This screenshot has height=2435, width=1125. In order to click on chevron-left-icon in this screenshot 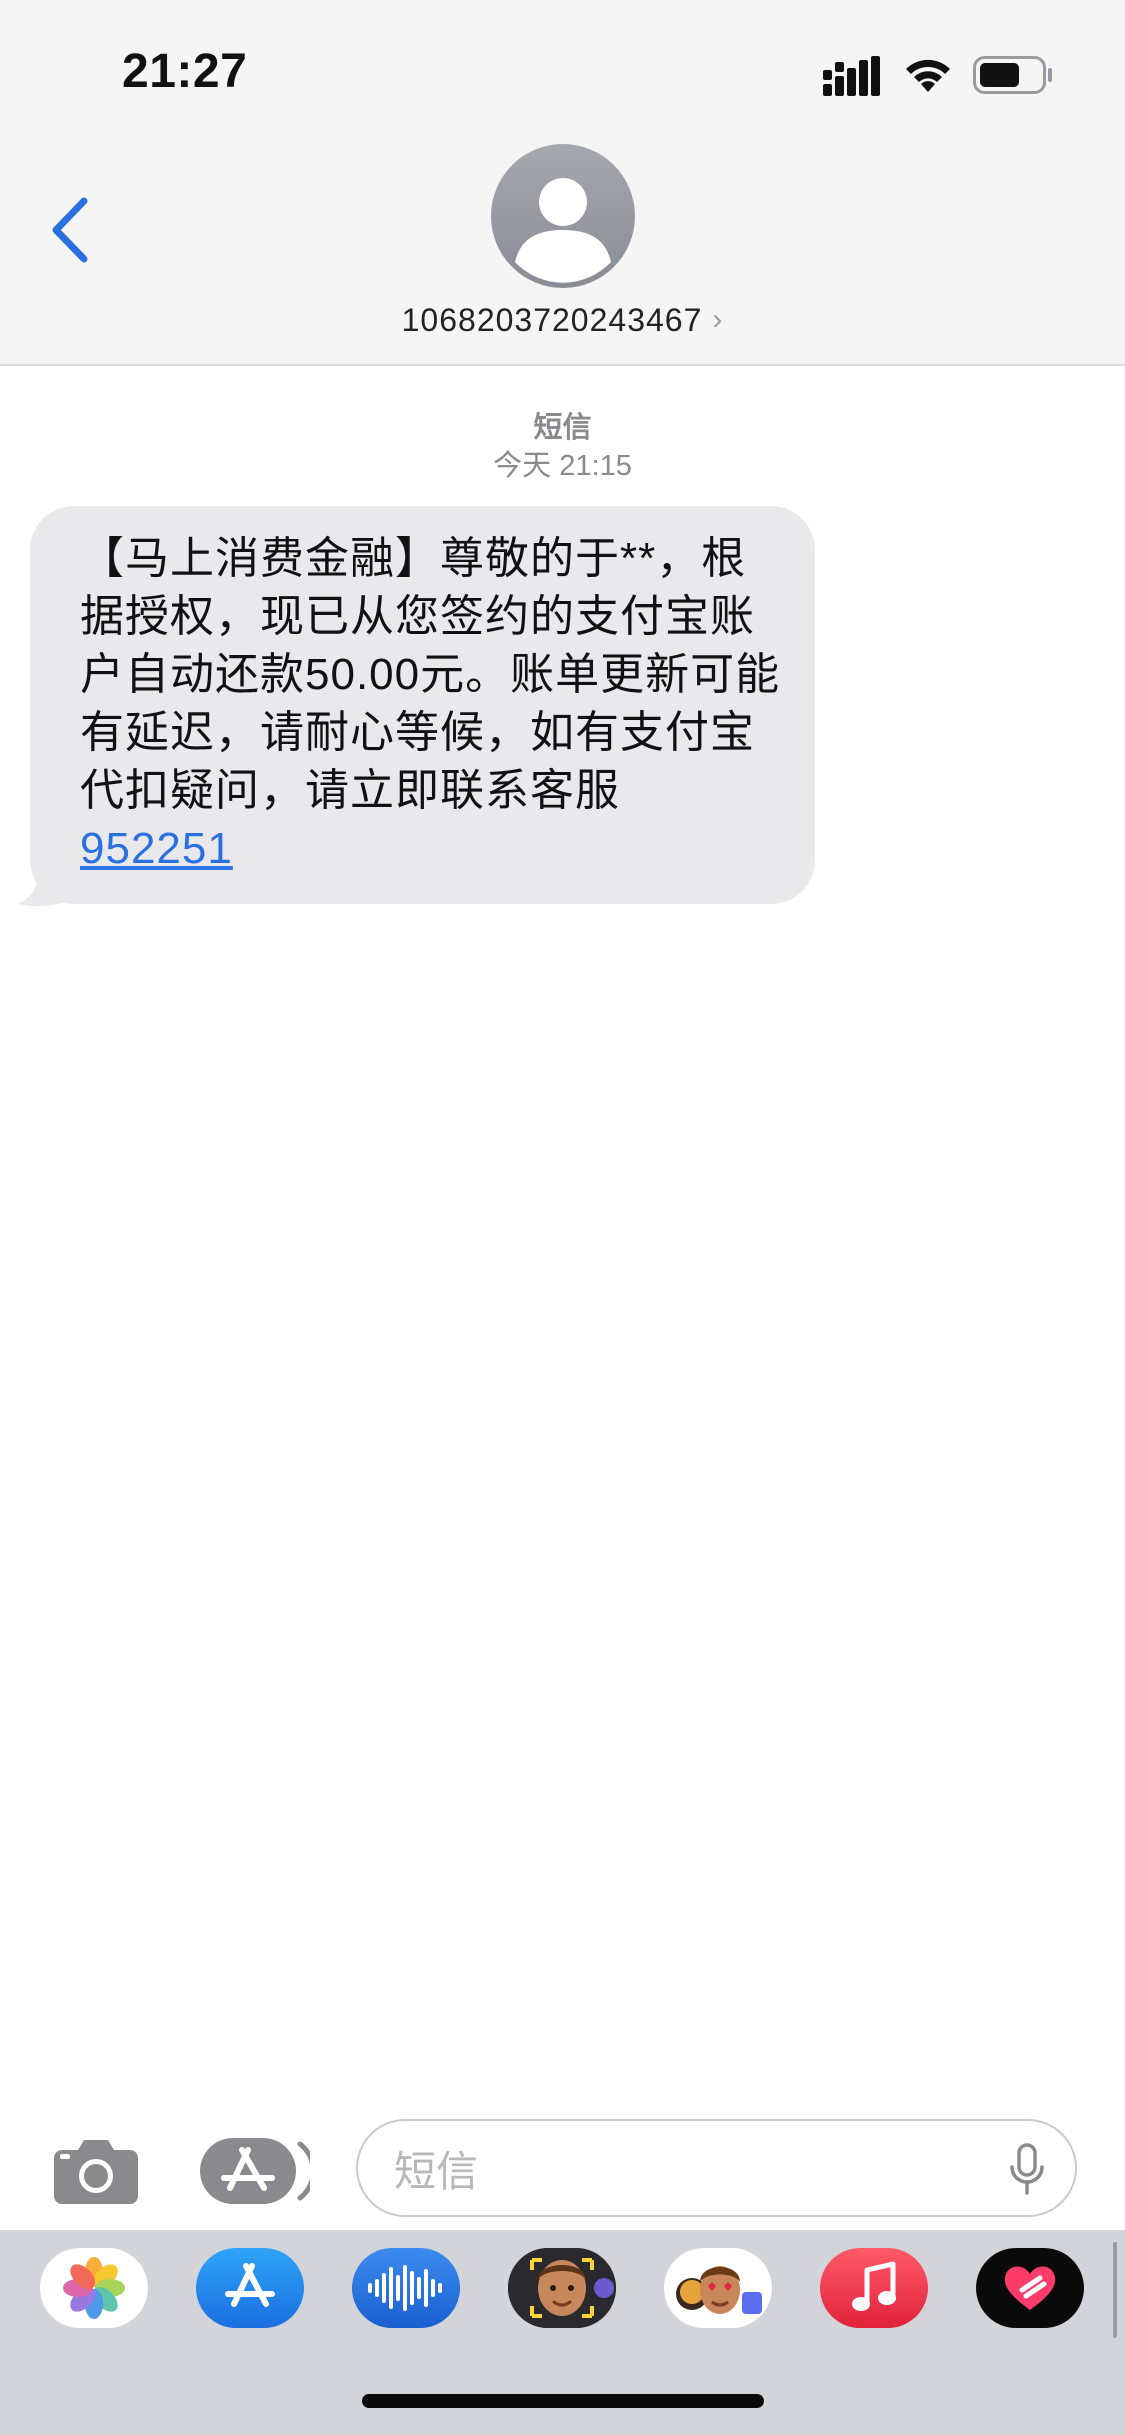, I will do `click(70, 230)`.